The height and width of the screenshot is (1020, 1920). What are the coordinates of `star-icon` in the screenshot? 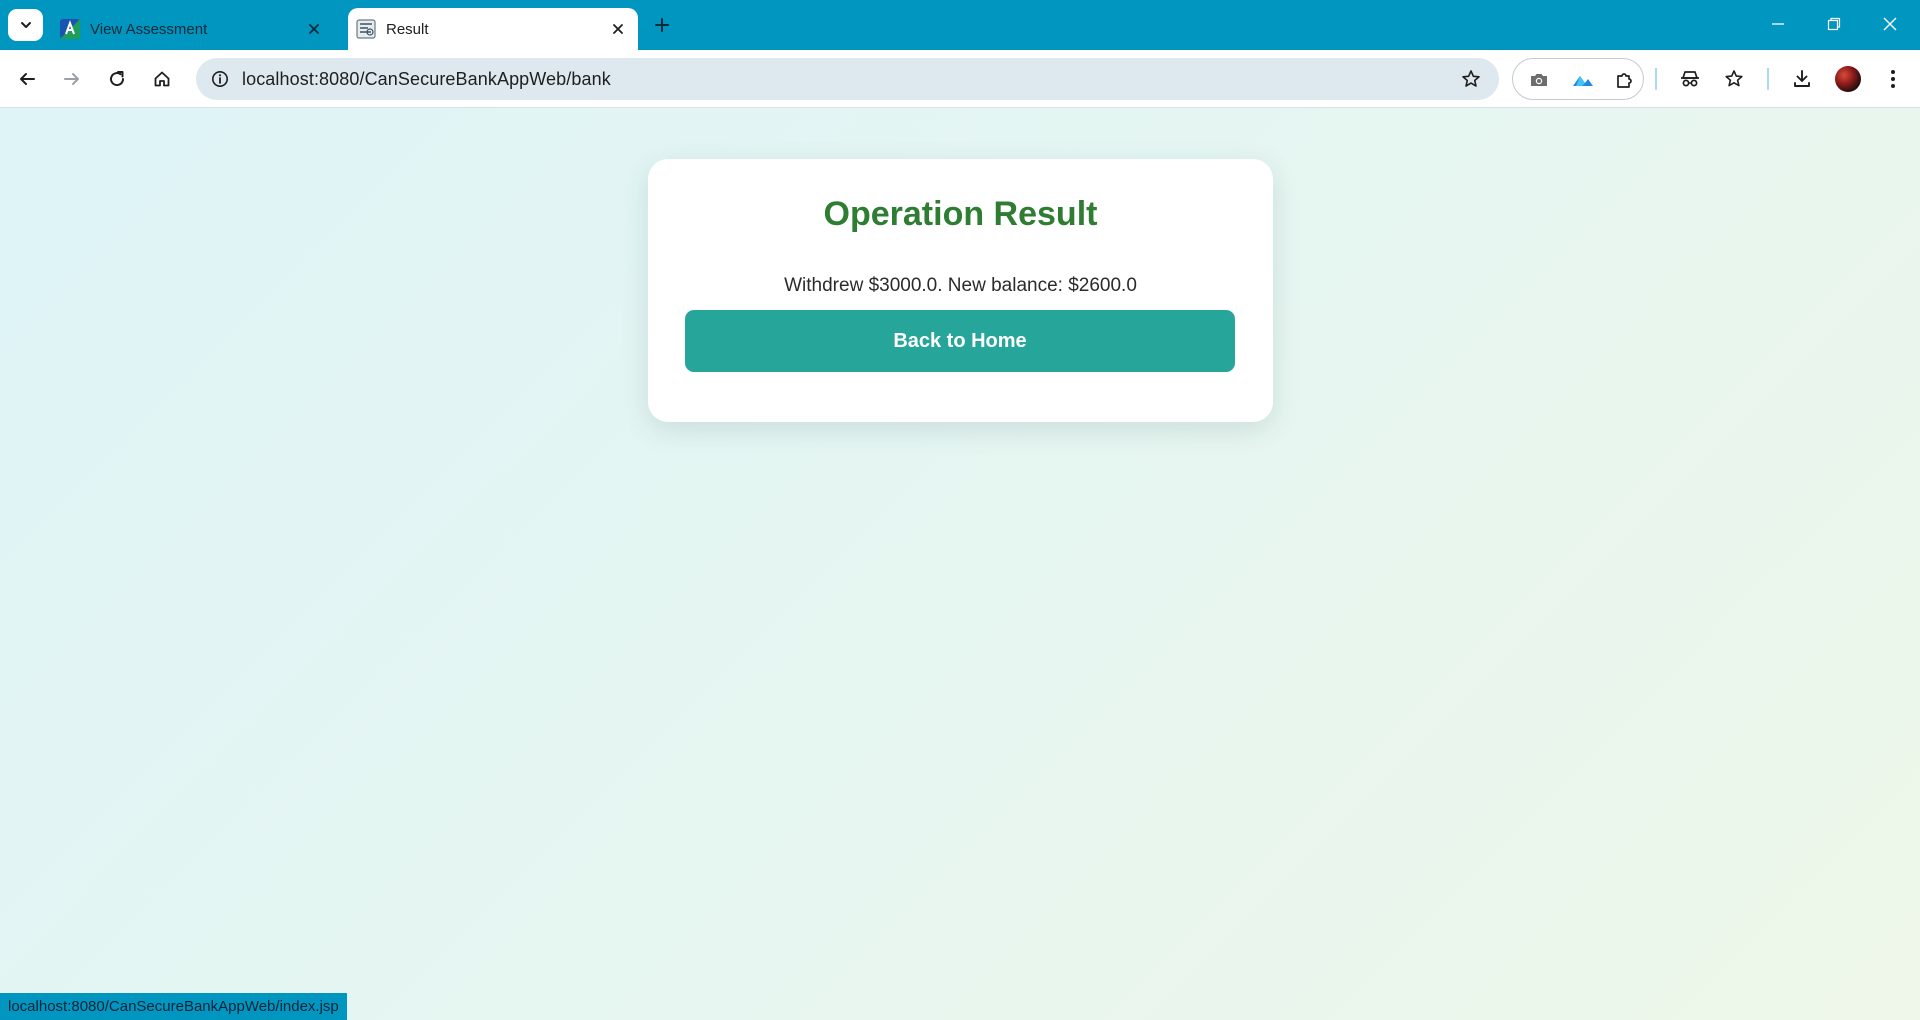 It's located at (1471, 78).